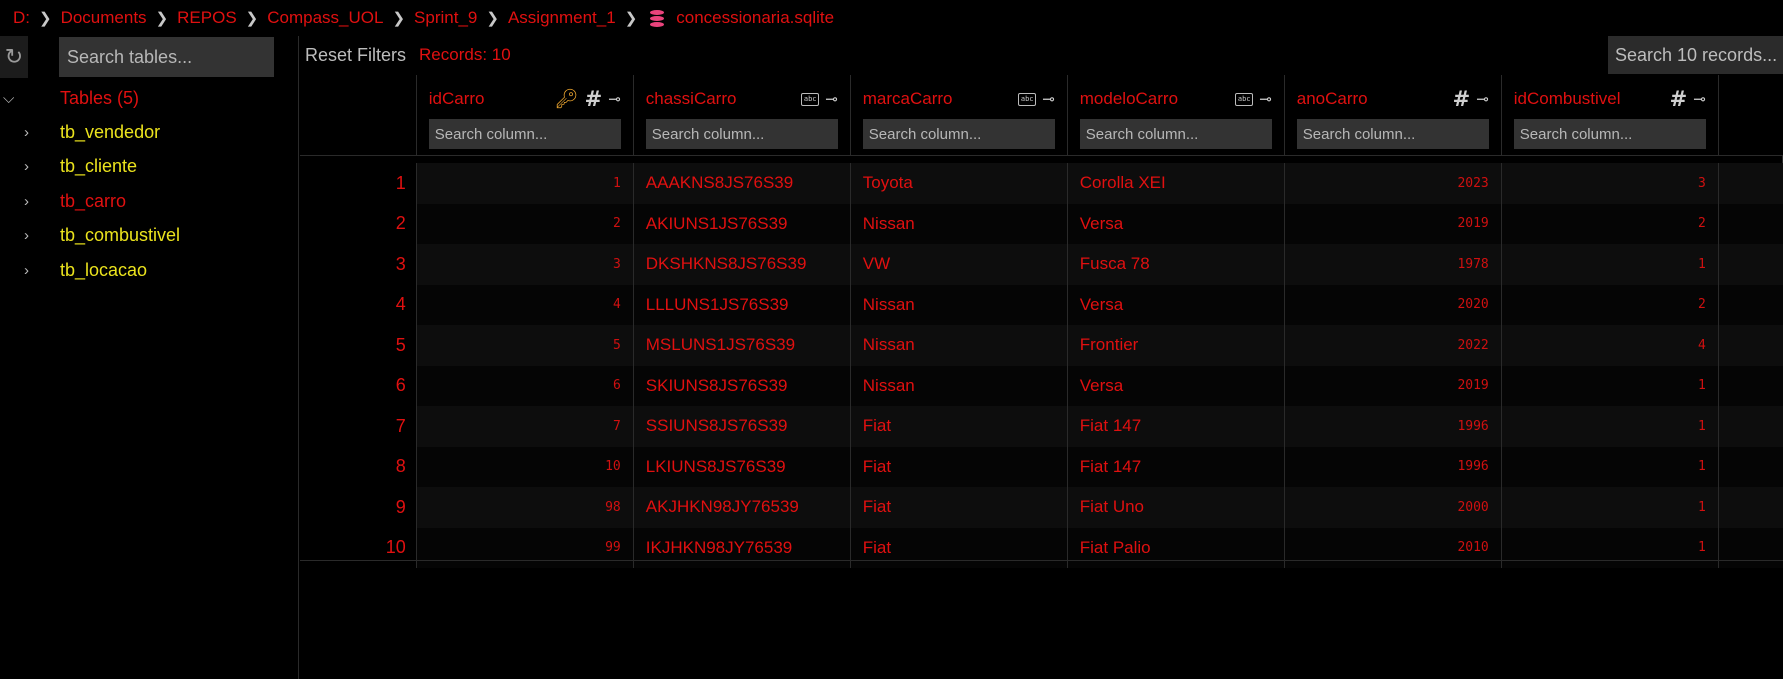 This screenshot has height=679, width=1783. Describe the element at coordinates (742, 345) in the screenshot. I see `cell-chassicarro: MSLUNS1JS76S39` at that location.